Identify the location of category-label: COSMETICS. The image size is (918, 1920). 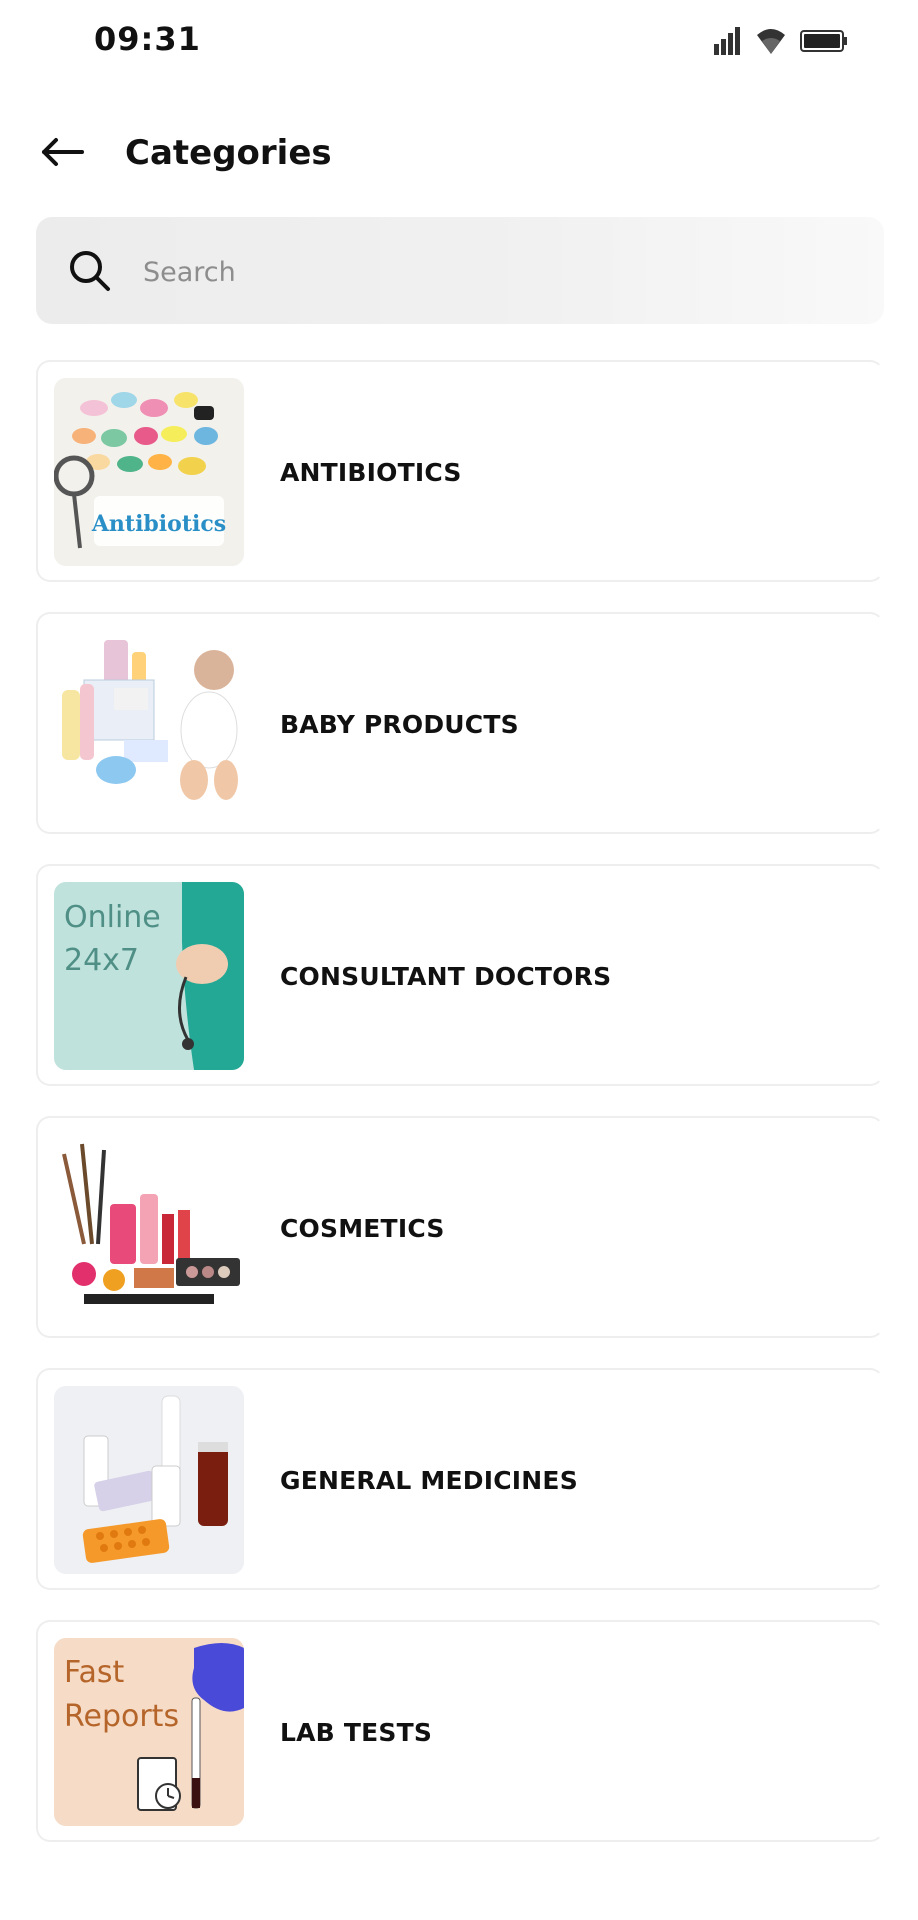
(362, 1228).